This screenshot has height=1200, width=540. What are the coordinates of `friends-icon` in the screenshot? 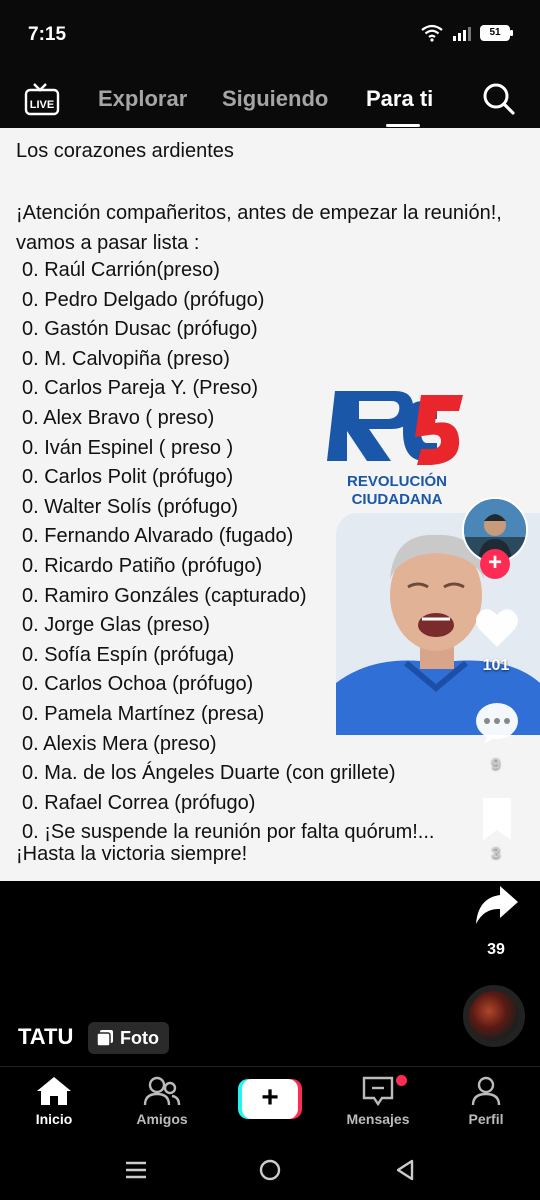 It's located at (162, 1091).